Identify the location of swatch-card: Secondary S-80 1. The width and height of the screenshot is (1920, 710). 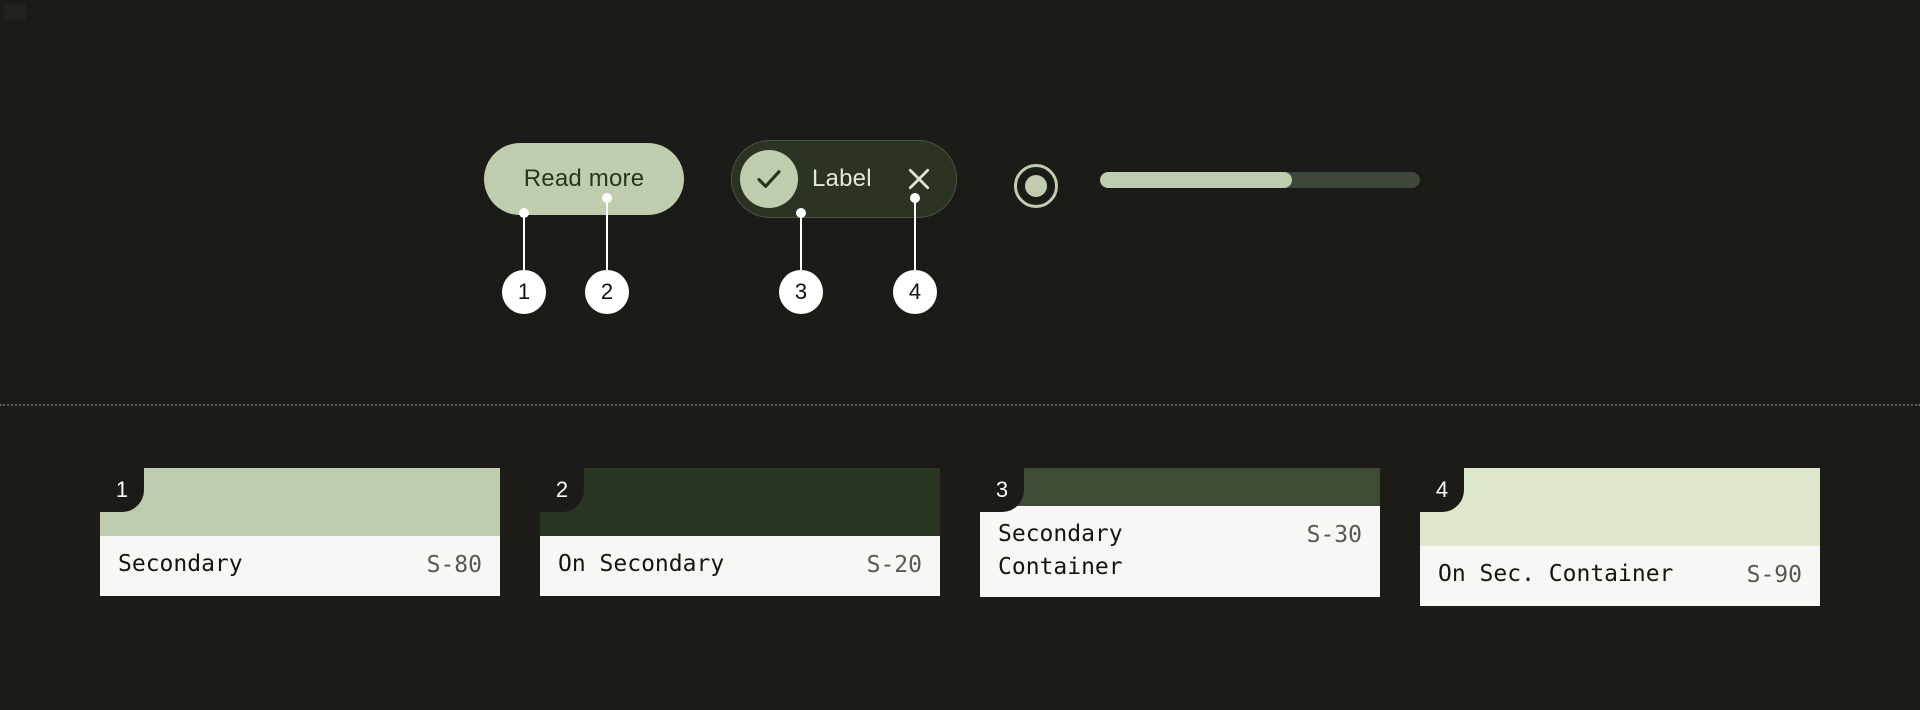
(300, 532).